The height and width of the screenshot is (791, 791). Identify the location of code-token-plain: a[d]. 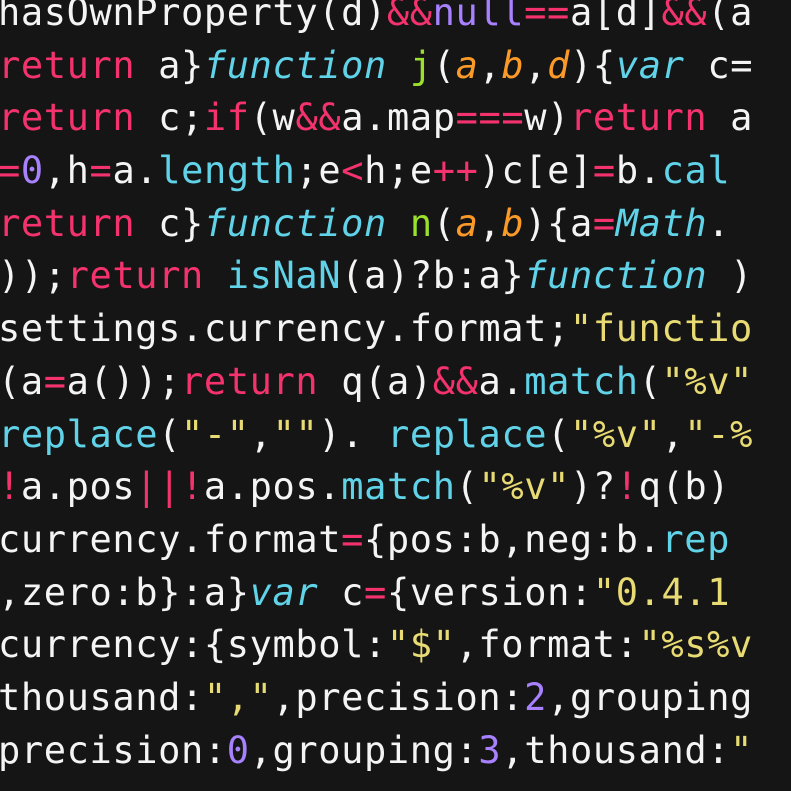
(615, 17).